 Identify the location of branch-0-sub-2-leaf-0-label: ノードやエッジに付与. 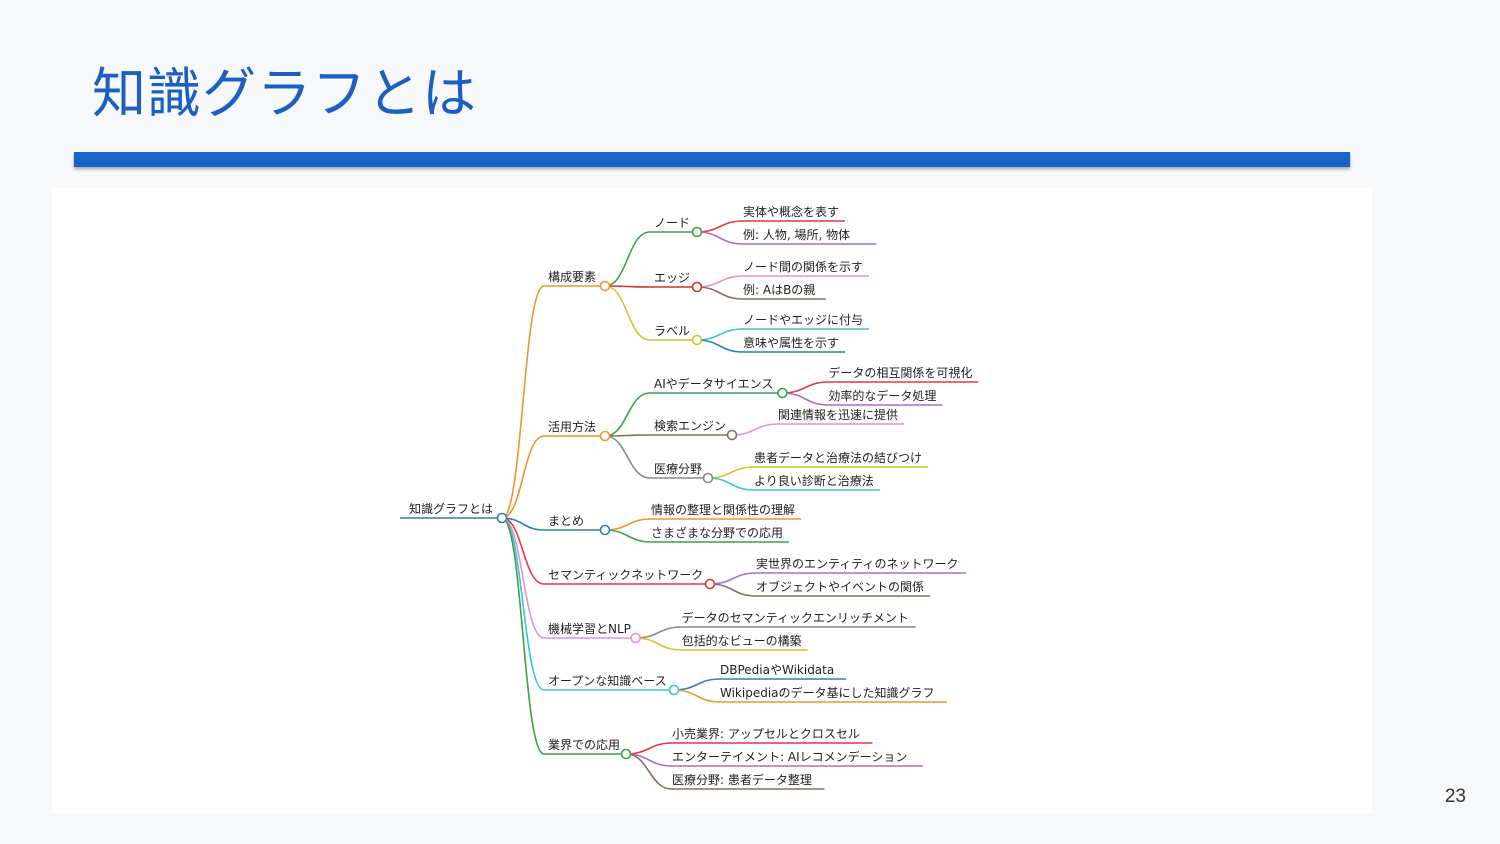
(803, 320).